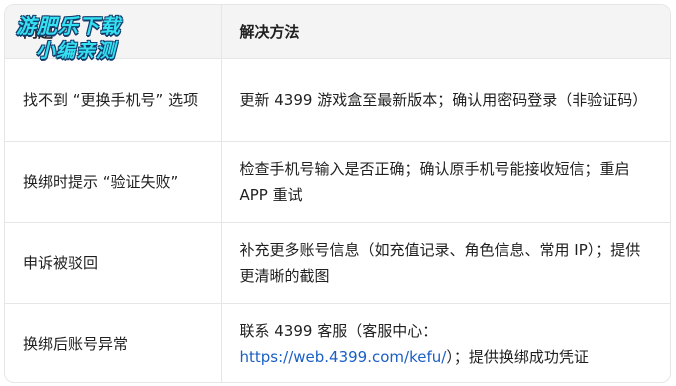  What do you see at coordinates (445, 32) in the screenshot?
I see `header-solution: 解决方法` at bounding box center [445, 32].